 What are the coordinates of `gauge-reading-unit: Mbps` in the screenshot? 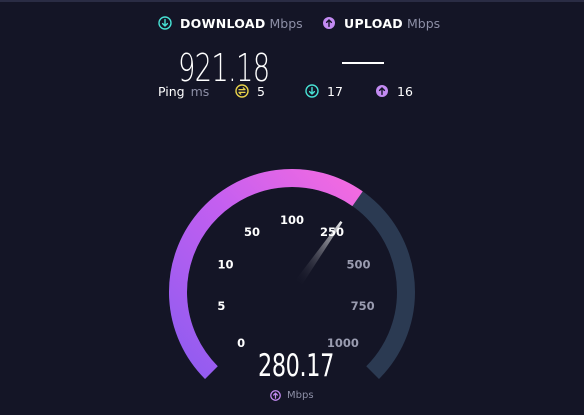 It's located at (292, 395).